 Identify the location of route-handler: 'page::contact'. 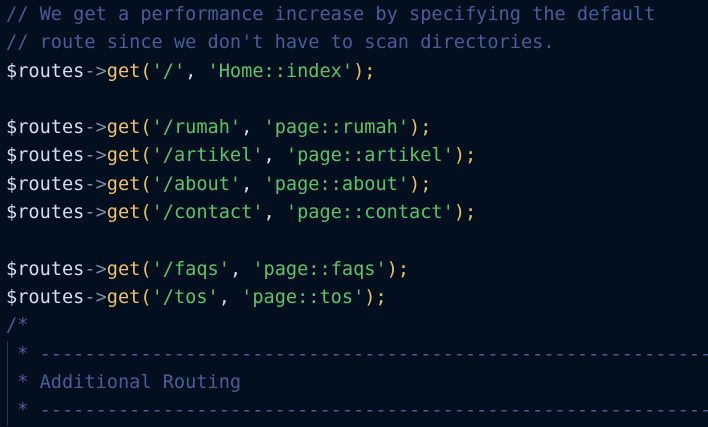
(369, 213).